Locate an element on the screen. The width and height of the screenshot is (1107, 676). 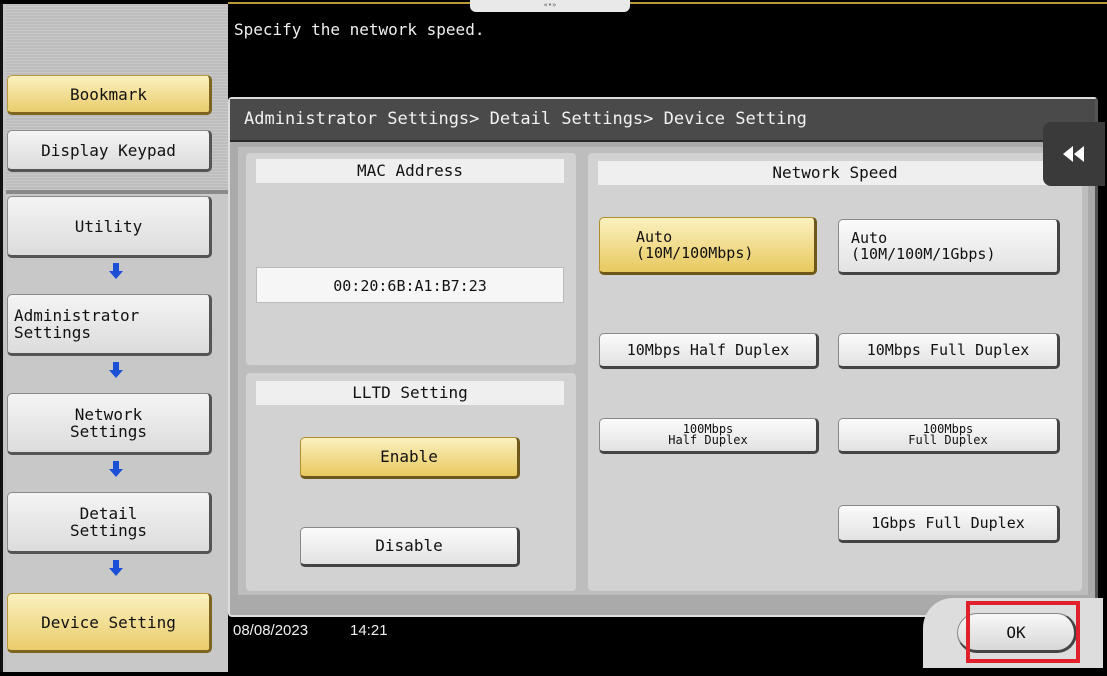
mac-address-value: 00:20:6B:A1:B7:23 is located at coordinates (410, 285).